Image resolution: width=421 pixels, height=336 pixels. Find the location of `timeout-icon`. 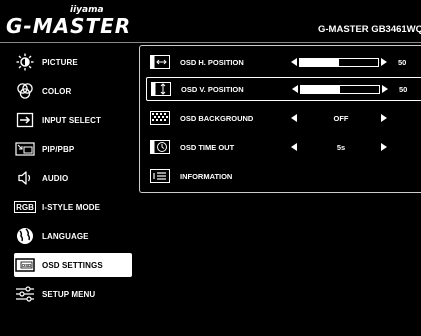

timeout-icon is located at coordinates (160, 147).